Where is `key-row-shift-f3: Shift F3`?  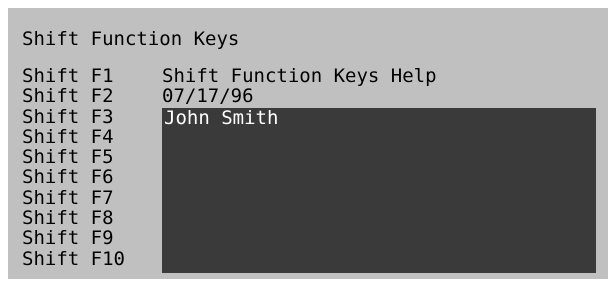 key-row-shift-f3: Shift F3 is located at coordinates (92, 117).